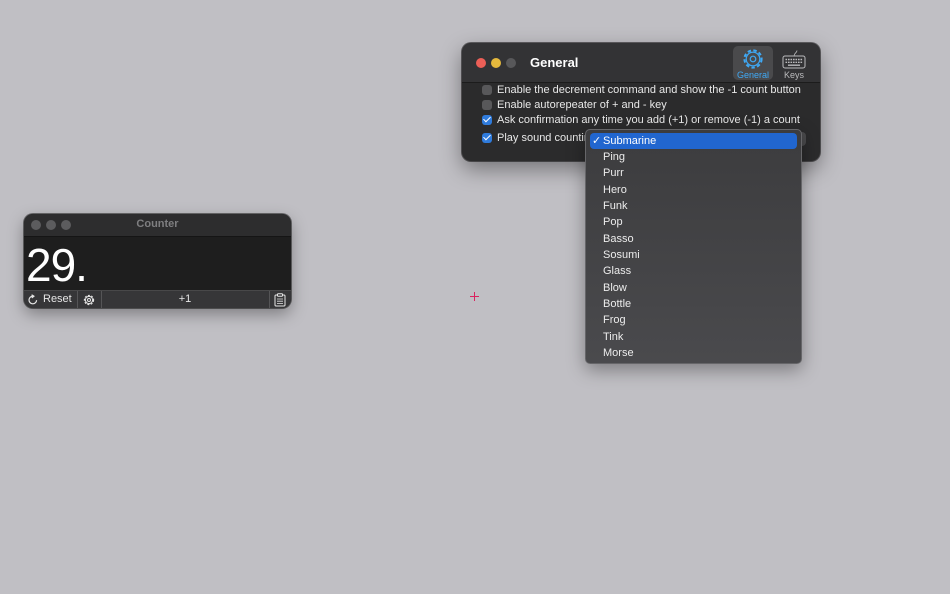 This screenshot has width=950, height=594. What do you see at coordinates (693, 173) in the screenshot?
I see `menu-item-purr: Purr` at bounding box center [693, 173].